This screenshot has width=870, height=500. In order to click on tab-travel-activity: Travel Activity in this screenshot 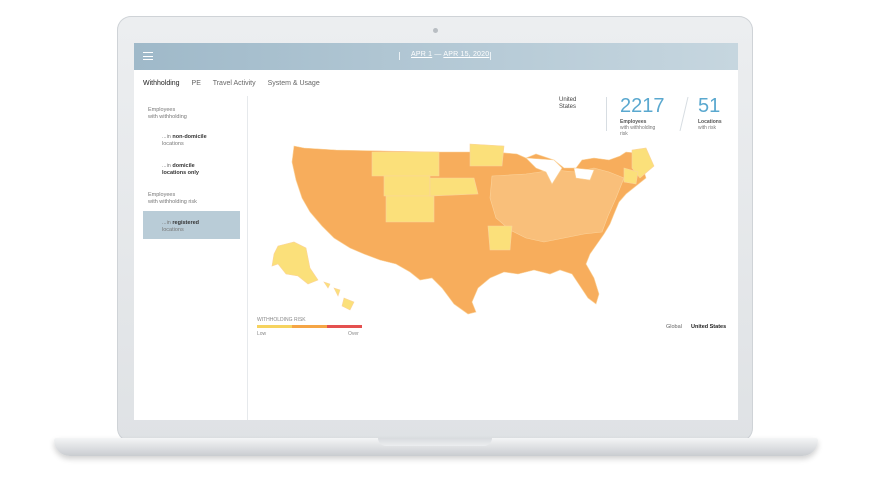, I will do `click(234, 83)`.